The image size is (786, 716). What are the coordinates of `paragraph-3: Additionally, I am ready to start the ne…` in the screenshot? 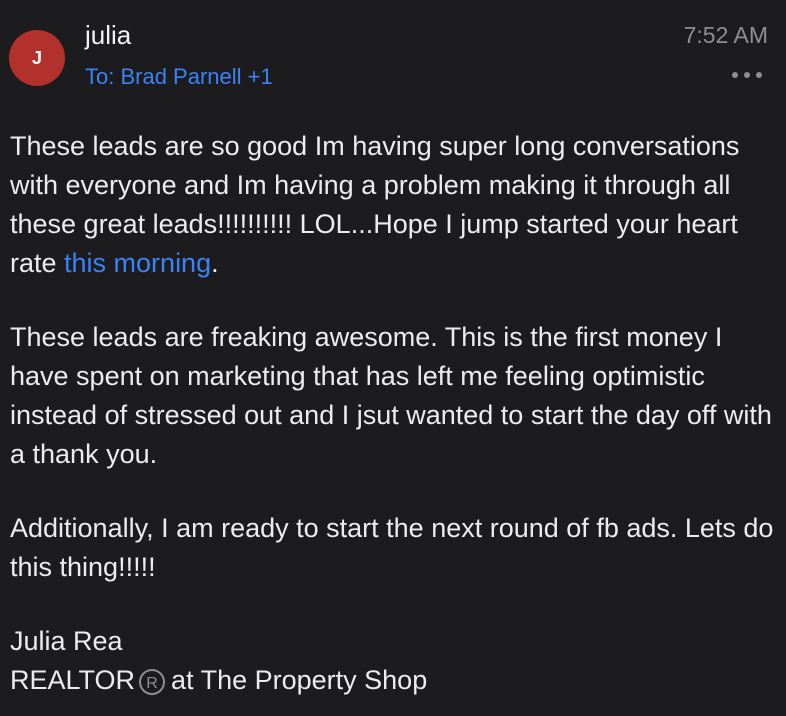 It's located at (392, 547).